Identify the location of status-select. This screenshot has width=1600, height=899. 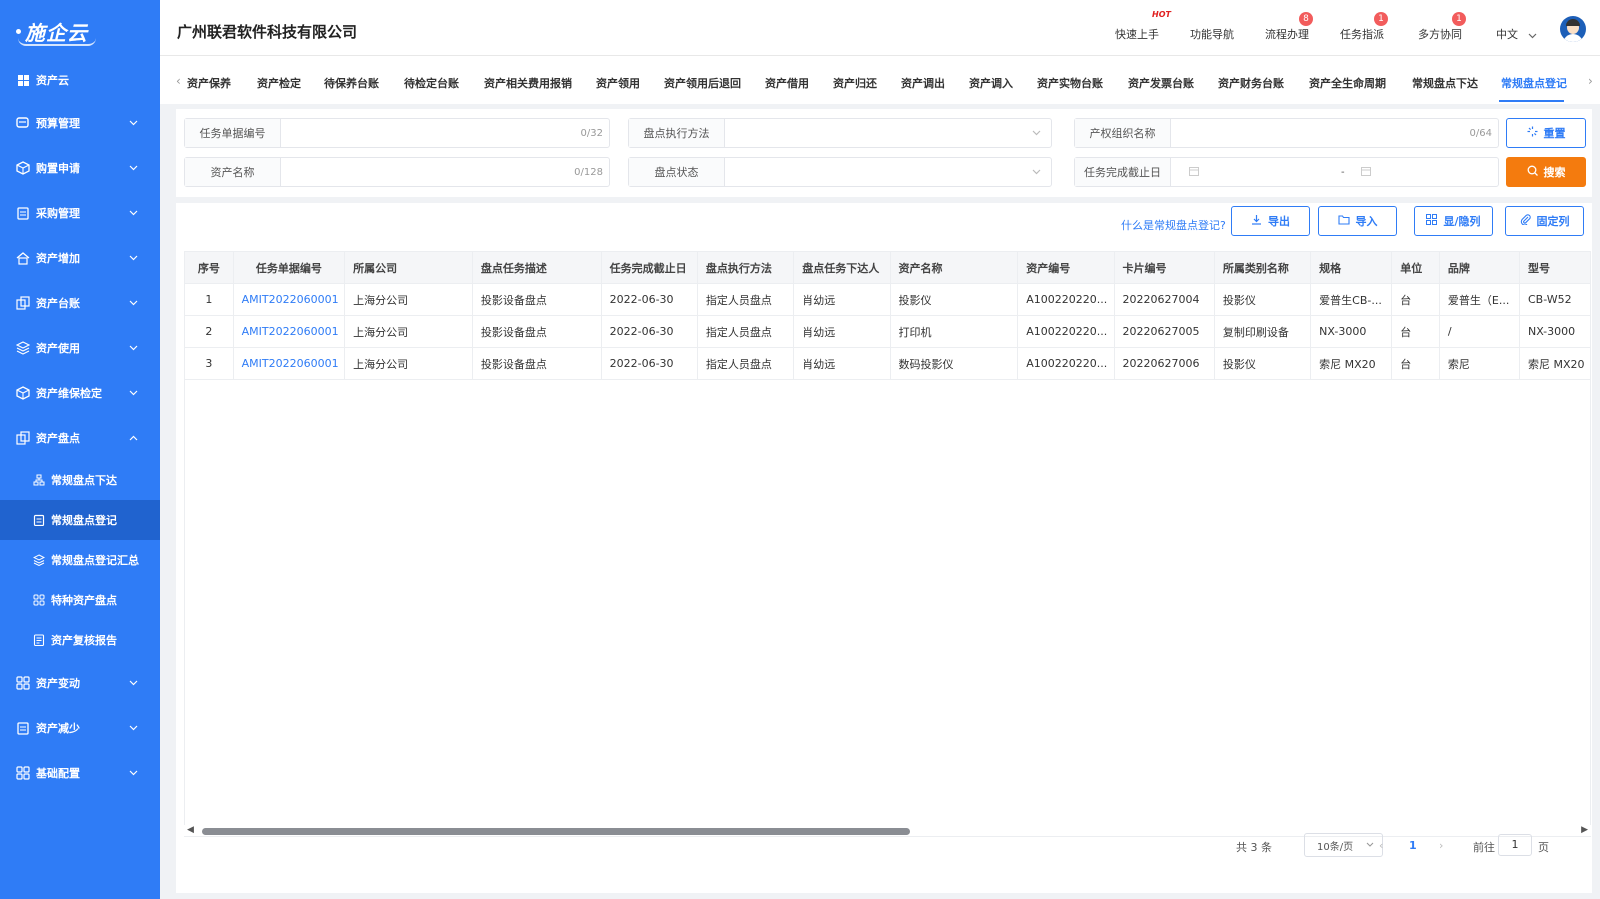
(888, 172).